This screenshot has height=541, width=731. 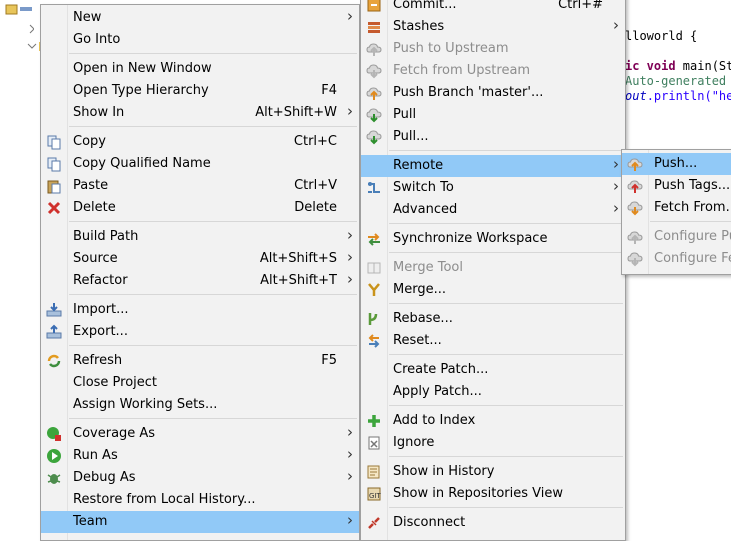 I want to click on menu-item-label: Switch To, so click(x=423, y=187).